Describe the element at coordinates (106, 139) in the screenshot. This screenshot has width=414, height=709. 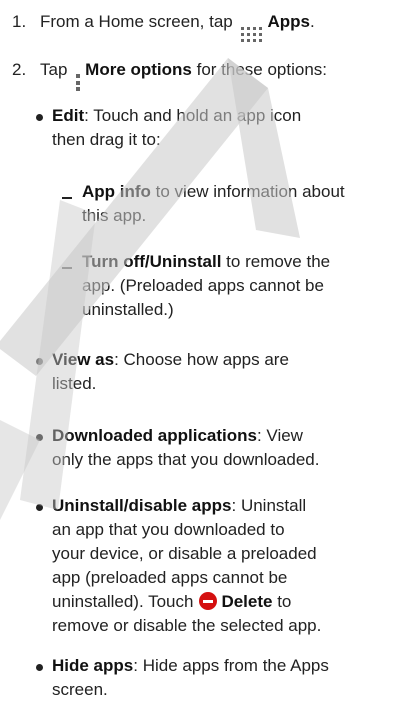
I see `edit-text-2: then drag it to:` at that location.